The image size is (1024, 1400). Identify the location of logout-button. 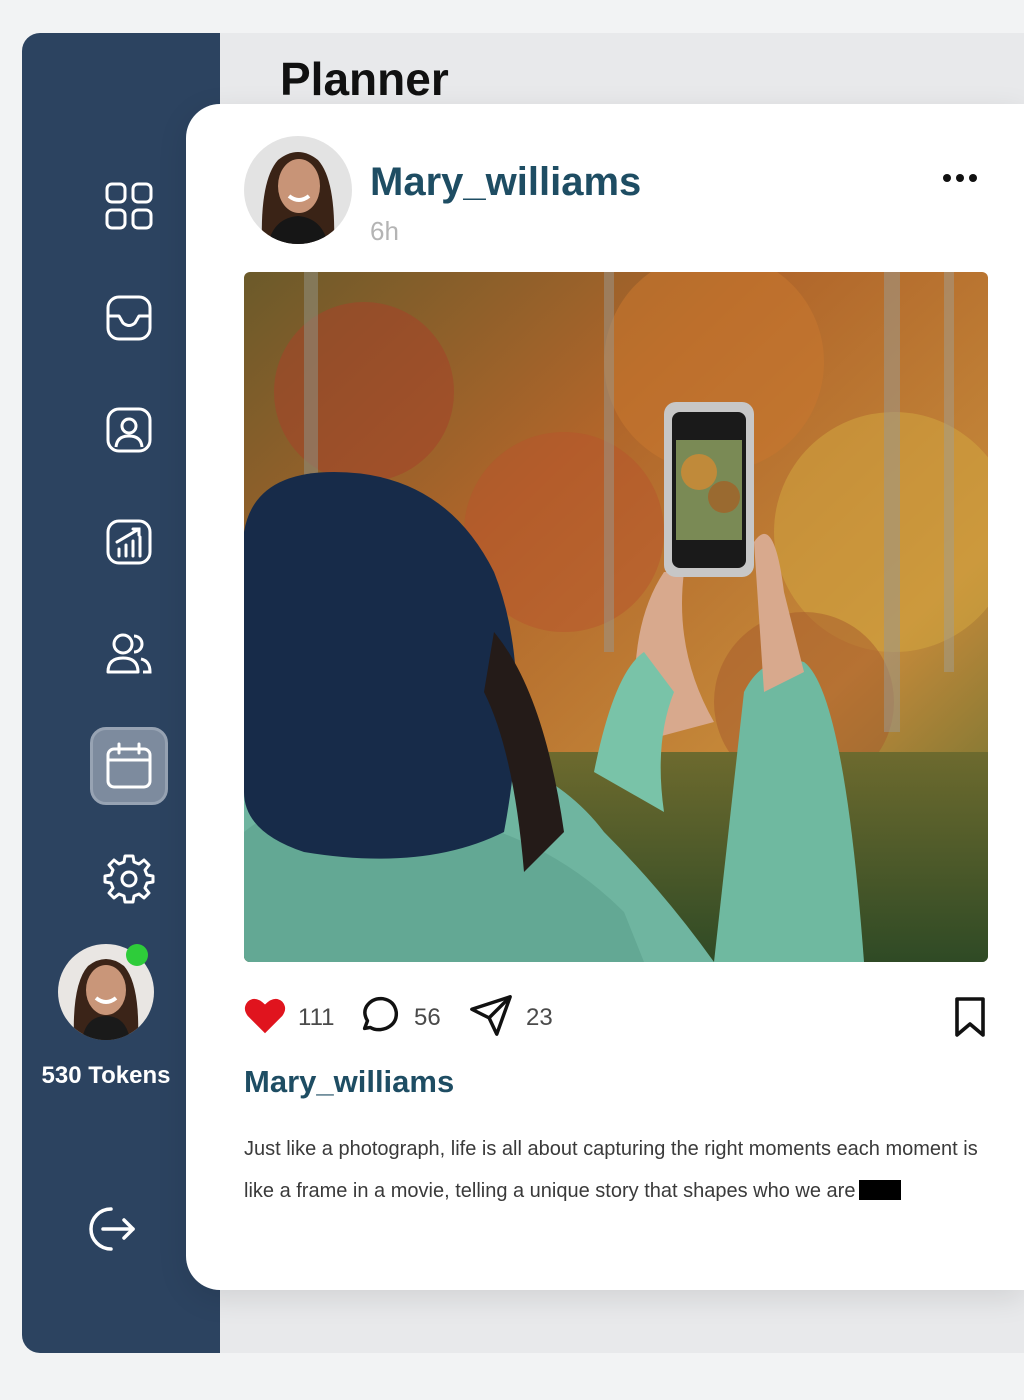
(109, 1229).